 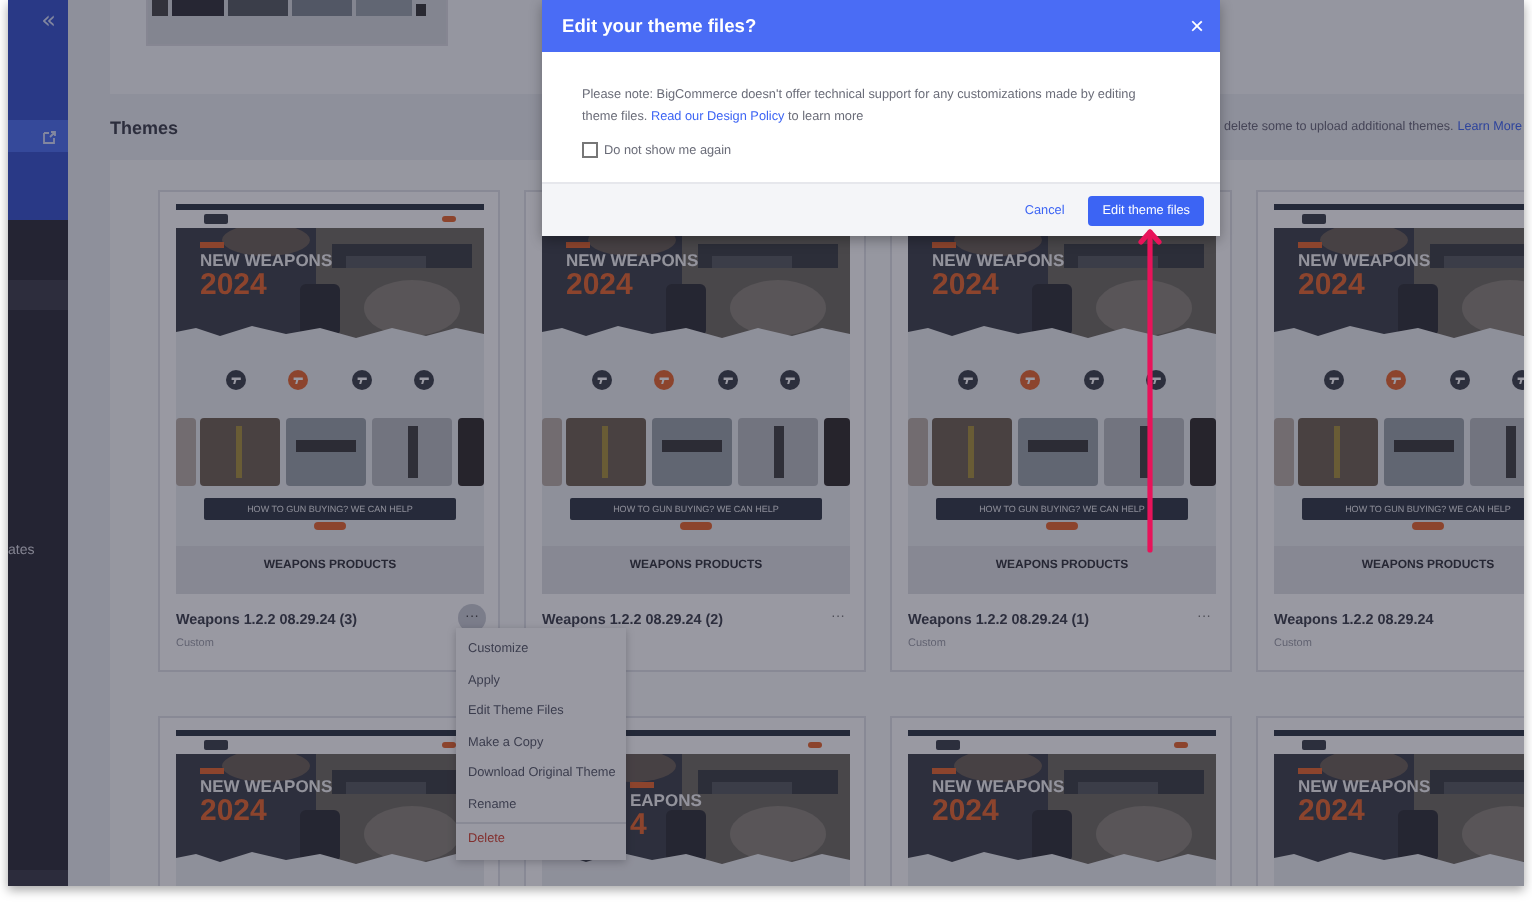 I want to click on dialog-title: Edit your theme files?, so click(x=659, y=26).